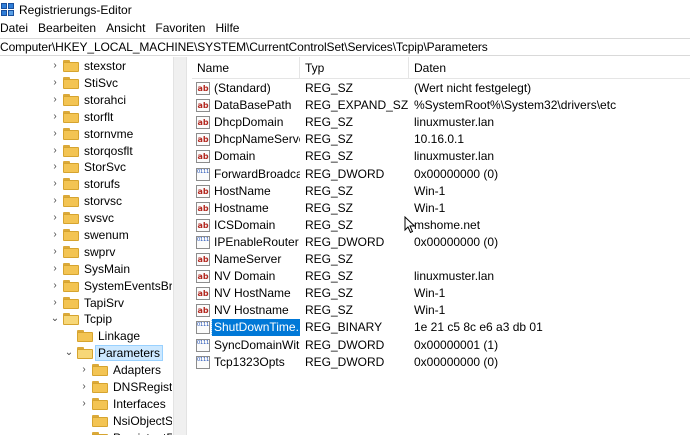 The width and height of the screenshot is (690, 435). Describe the element at coordinates (441, 259) in the screenshot. I see `value-row: ab NameServer REG_SZ` at that location.